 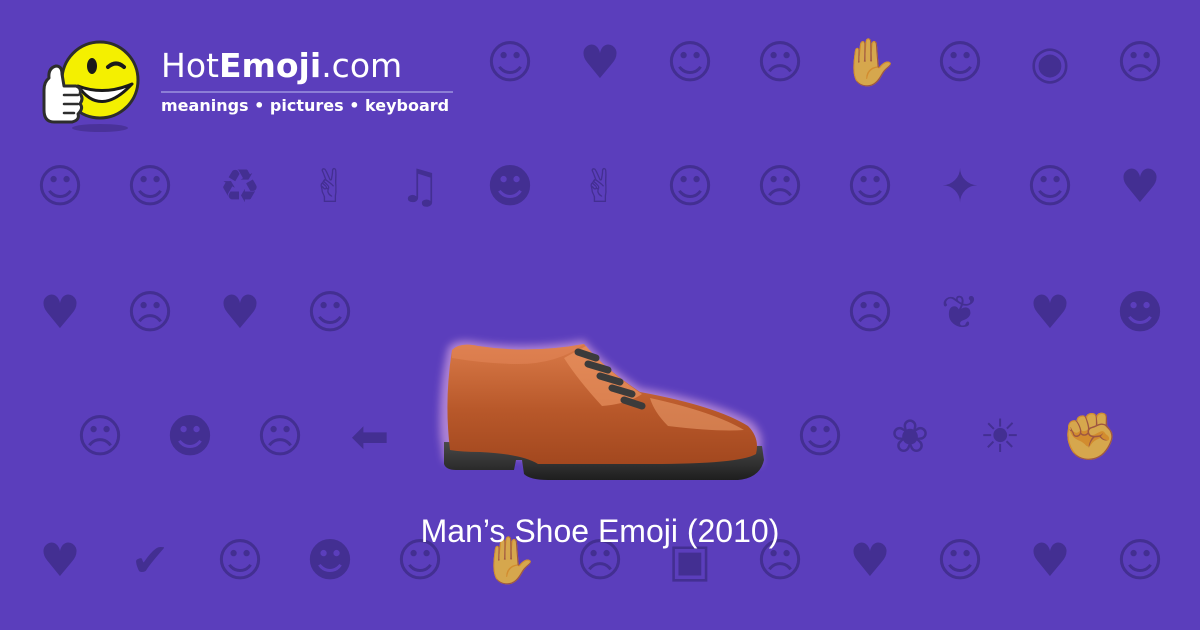 What do you see at coordinates (1140, 62) in the screenshot?
I see `unamused-face-icon: ☹` at bounding box center [1140, 62].